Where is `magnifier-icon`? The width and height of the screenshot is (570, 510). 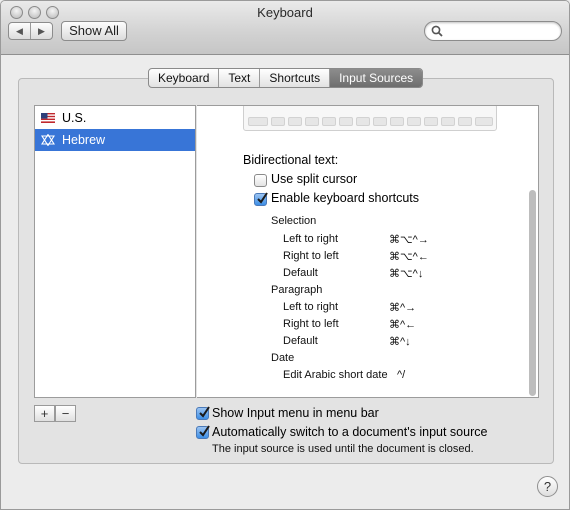
magnifier-icon is located at coordinates (437, 31).